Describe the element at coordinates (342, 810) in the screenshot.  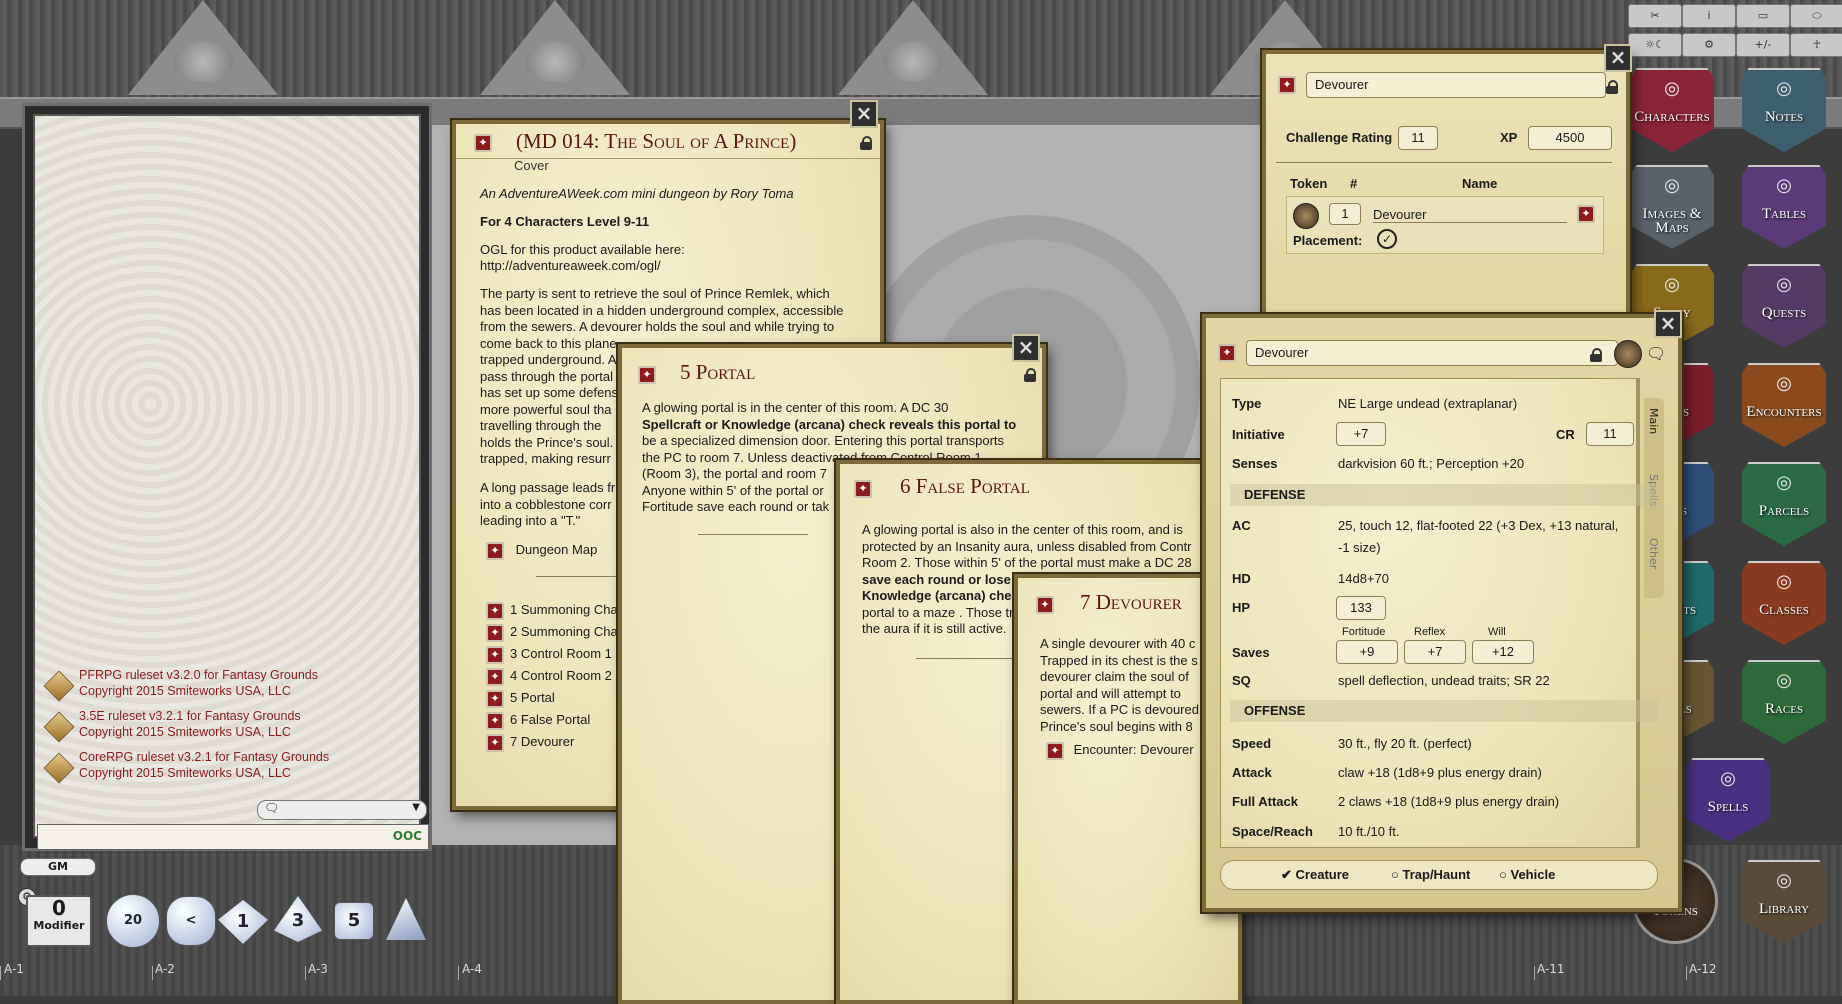
I see `chat-mode-dropdown: 🗨 ▼` at that location.